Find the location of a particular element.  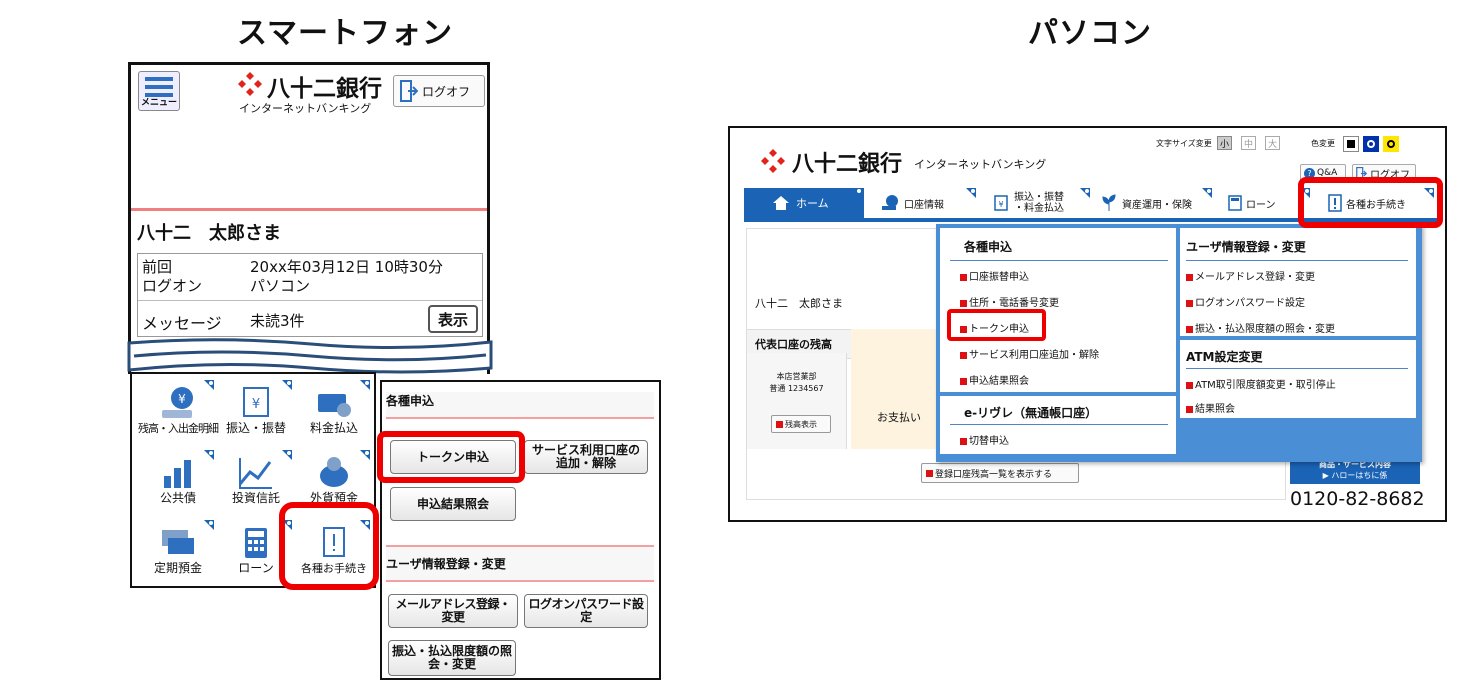

dd-logon-password-label: ログオンパスワード設定 is located at coordinates (1250, 303).